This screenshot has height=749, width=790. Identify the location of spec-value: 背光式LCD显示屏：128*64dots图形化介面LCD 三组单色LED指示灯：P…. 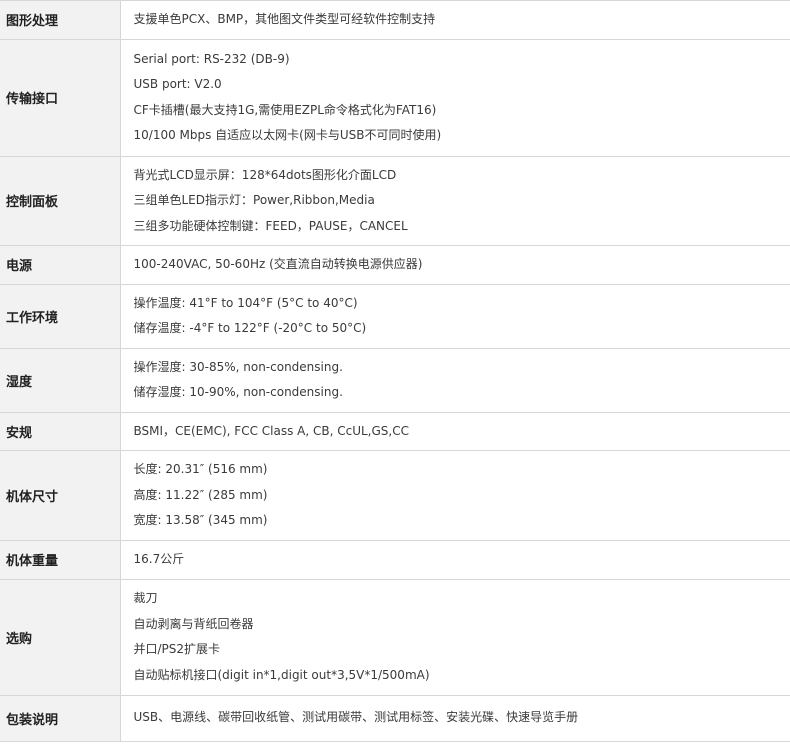
(455, 201).